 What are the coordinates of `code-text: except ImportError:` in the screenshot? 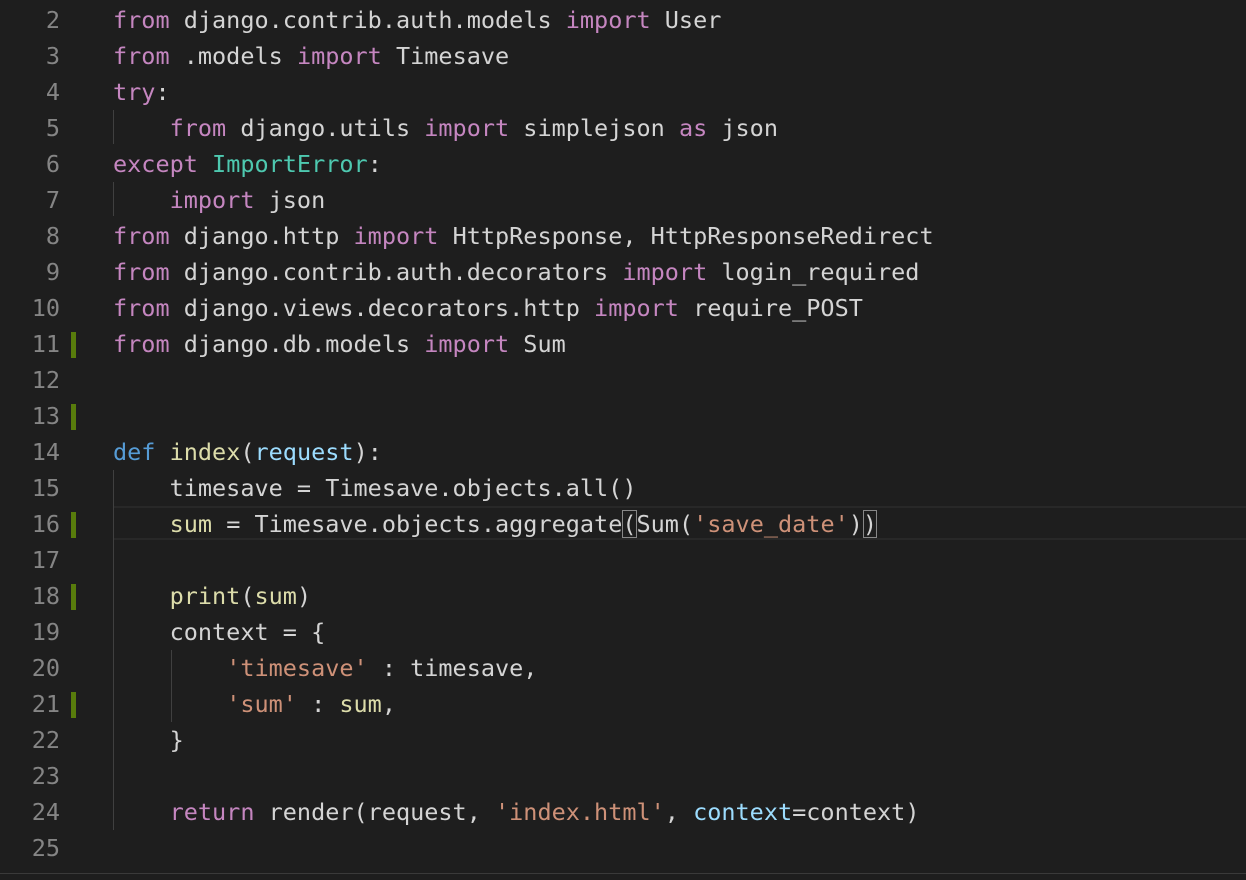 It's located at (247, 164).